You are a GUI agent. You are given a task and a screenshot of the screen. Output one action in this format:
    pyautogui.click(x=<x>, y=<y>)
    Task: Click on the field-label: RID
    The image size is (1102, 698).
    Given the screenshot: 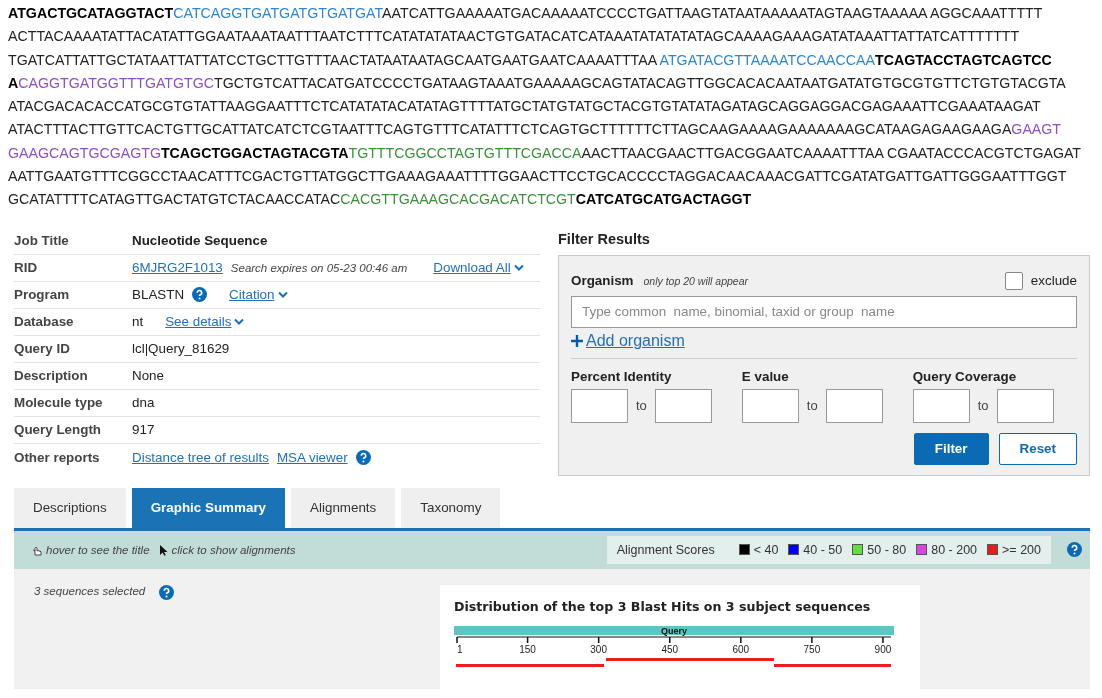 What is the action you would take?
    pyautogui.click(x=26, y=268)
    